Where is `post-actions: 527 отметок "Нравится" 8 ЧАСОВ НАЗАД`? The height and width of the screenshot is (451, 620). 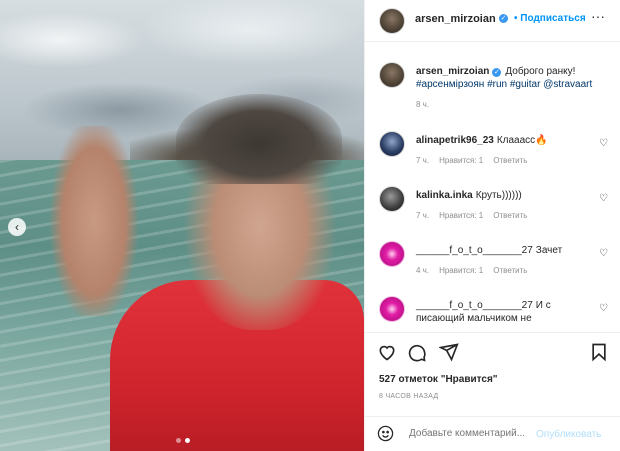
post-actions: 527 отметок "Нравится" 8 ЧАСОВ НАЗАД is located at coordinates (492, 374).